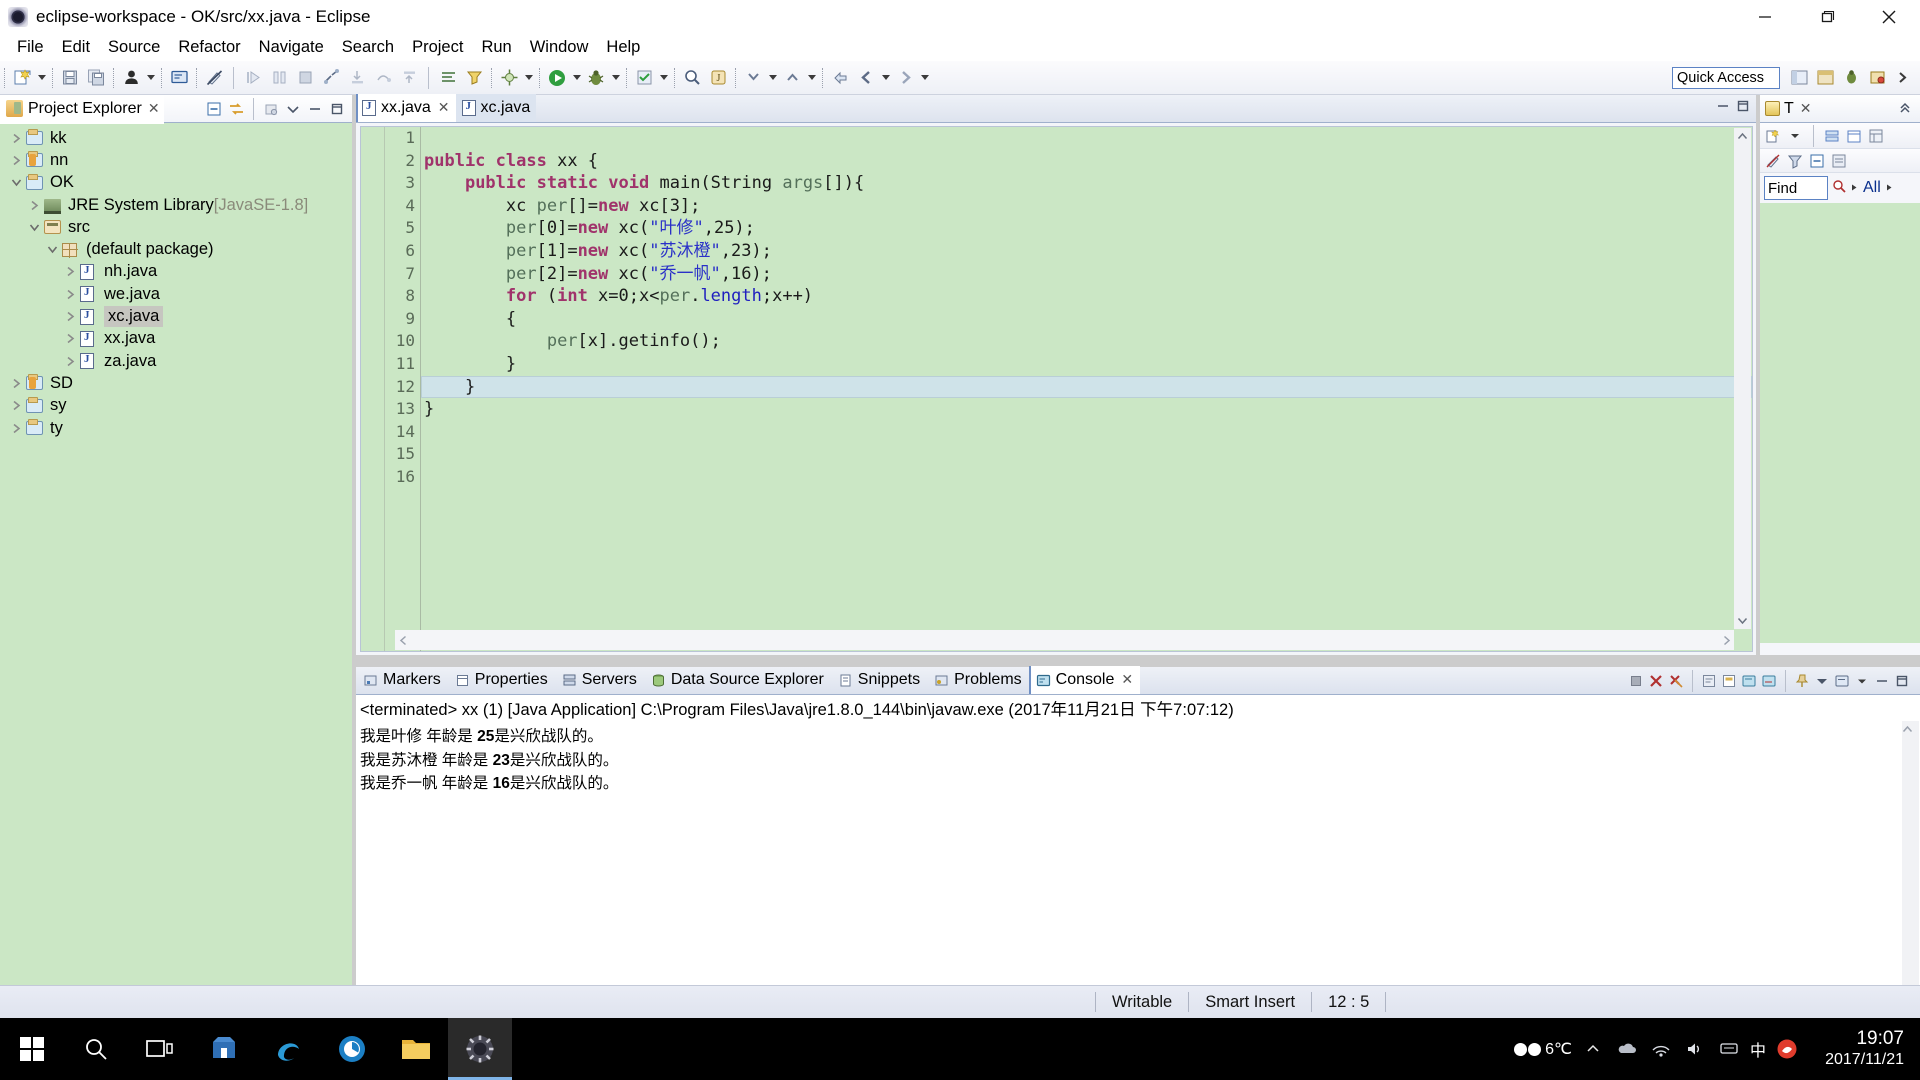 The height and width of the screenshot is (1080, 1920). What do you see at coordinates (337, 109) in the screenshot?
I see `maximize-view-icon` at bounding box center [337, 109].